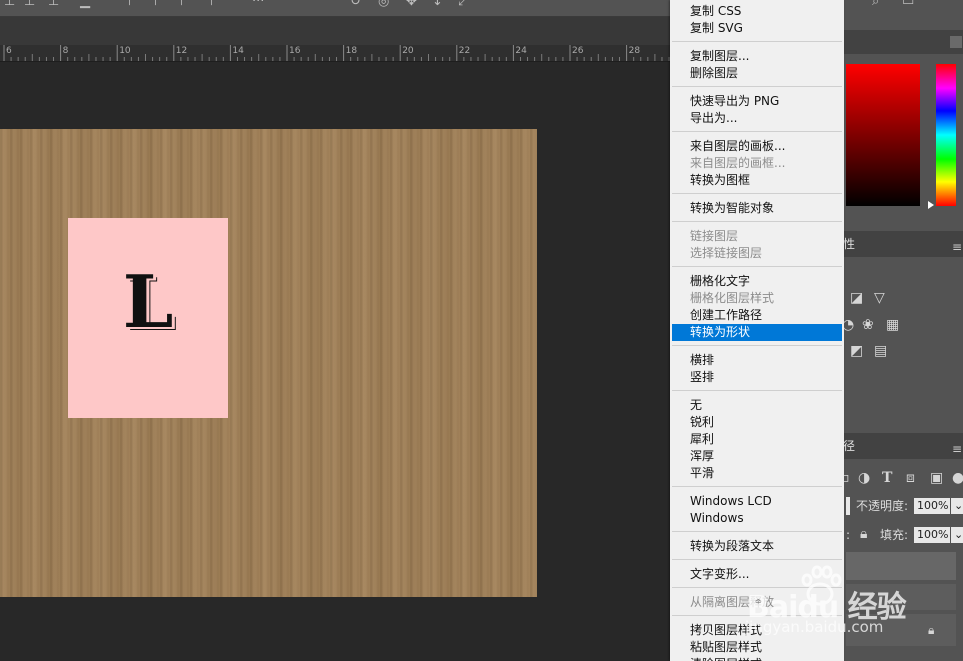 The image size is (963, 661). What do you see at coordinates (903, 42) in the screenshot?
I see `color-panel-tabs` at bounding box center [903, 42].